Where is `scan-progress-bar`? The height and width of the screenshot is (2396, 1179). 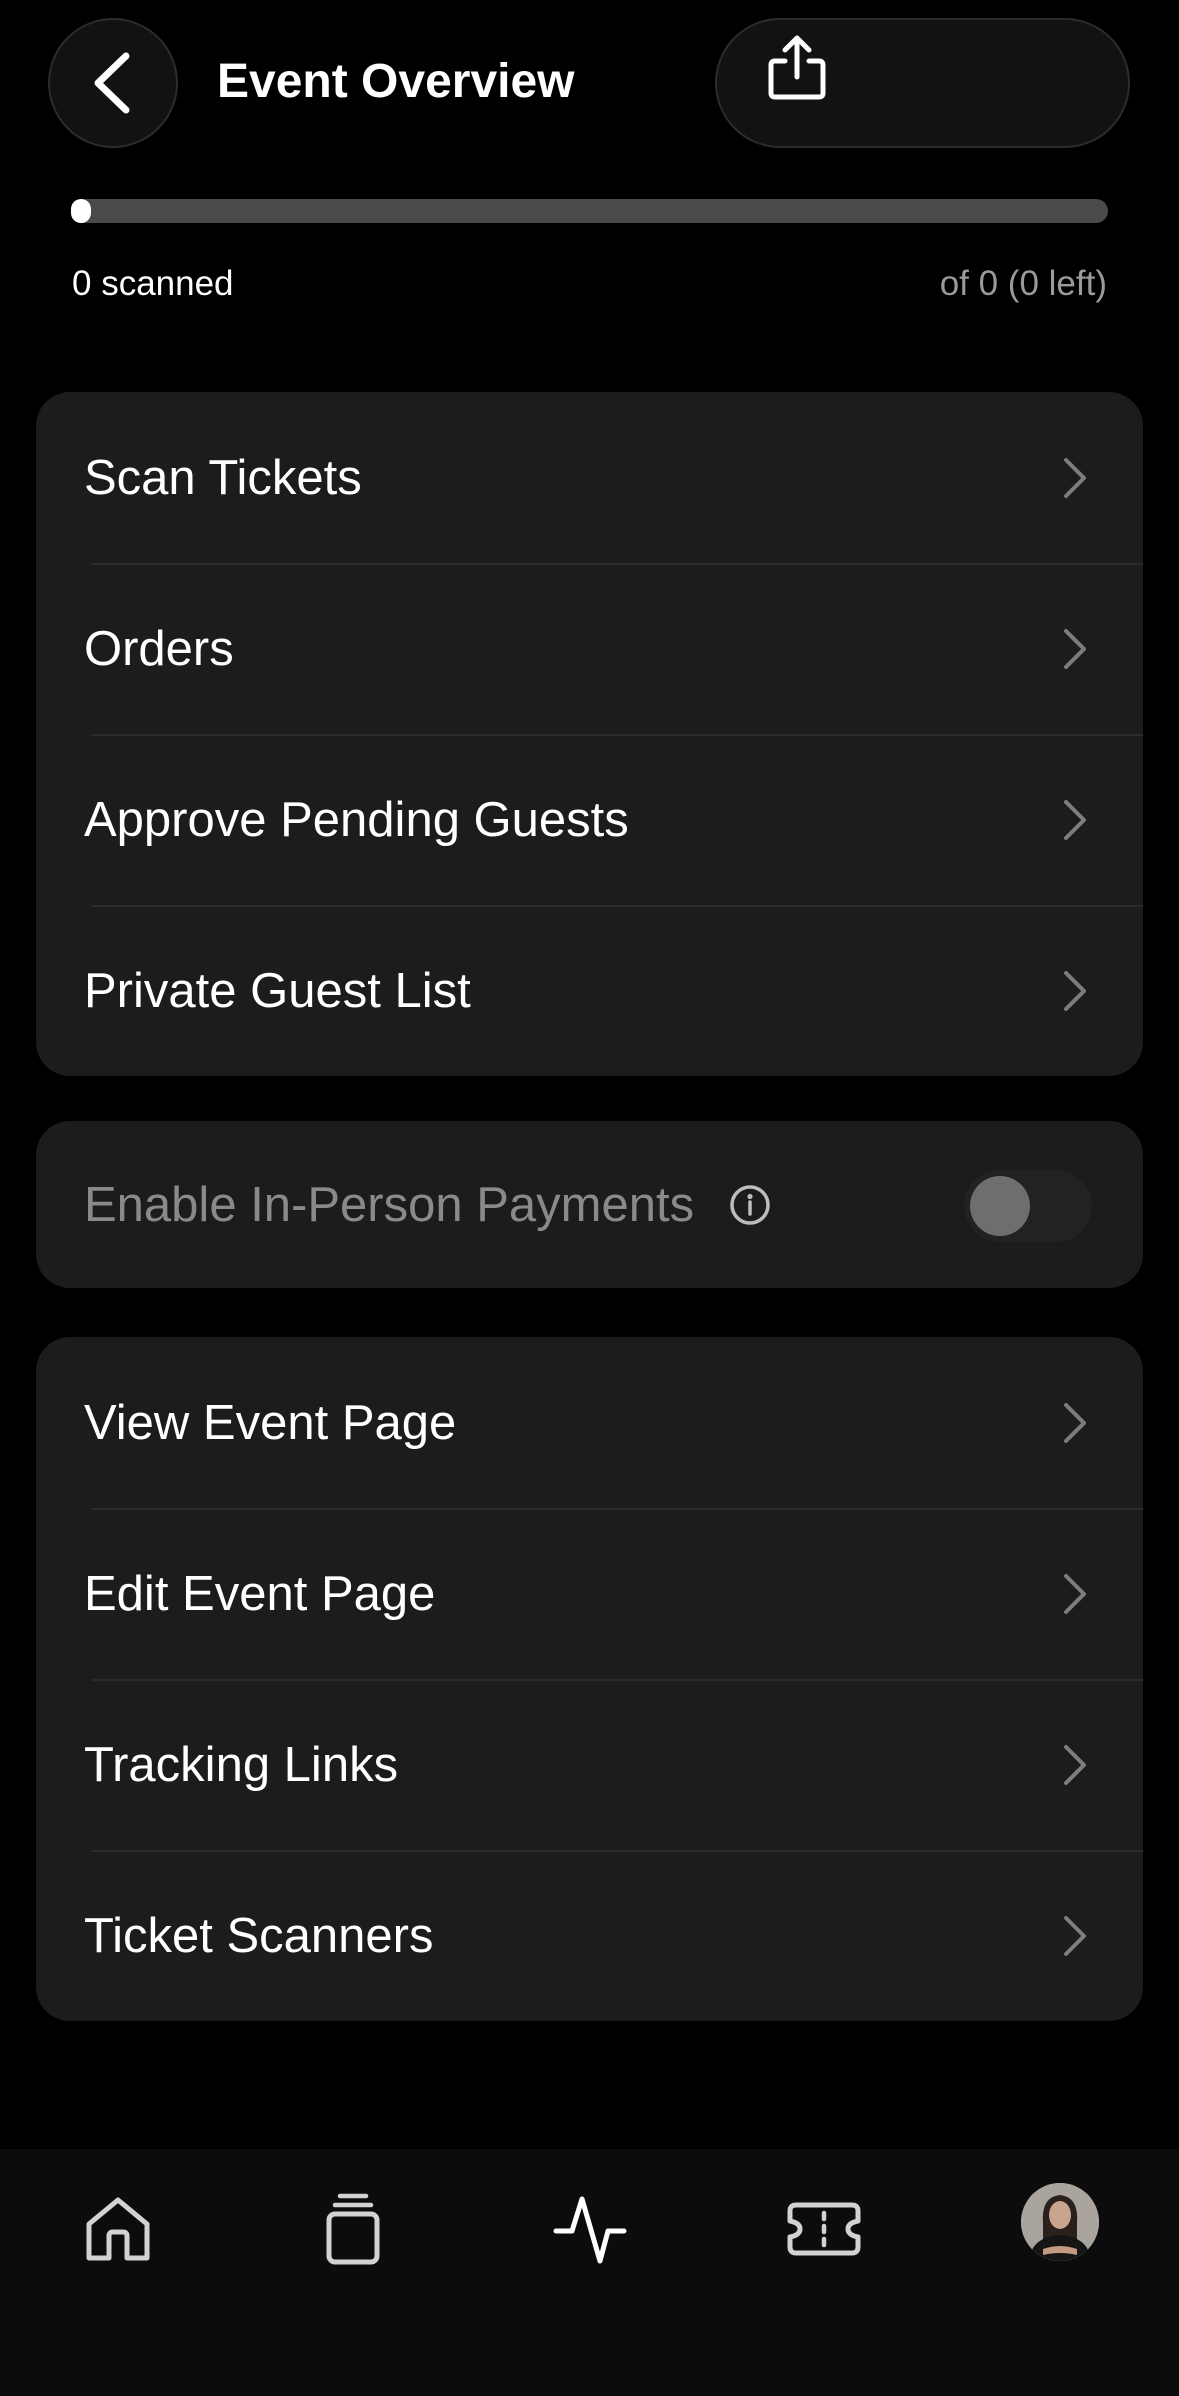
scan-progress-bar is located at coordinates (589, 211).